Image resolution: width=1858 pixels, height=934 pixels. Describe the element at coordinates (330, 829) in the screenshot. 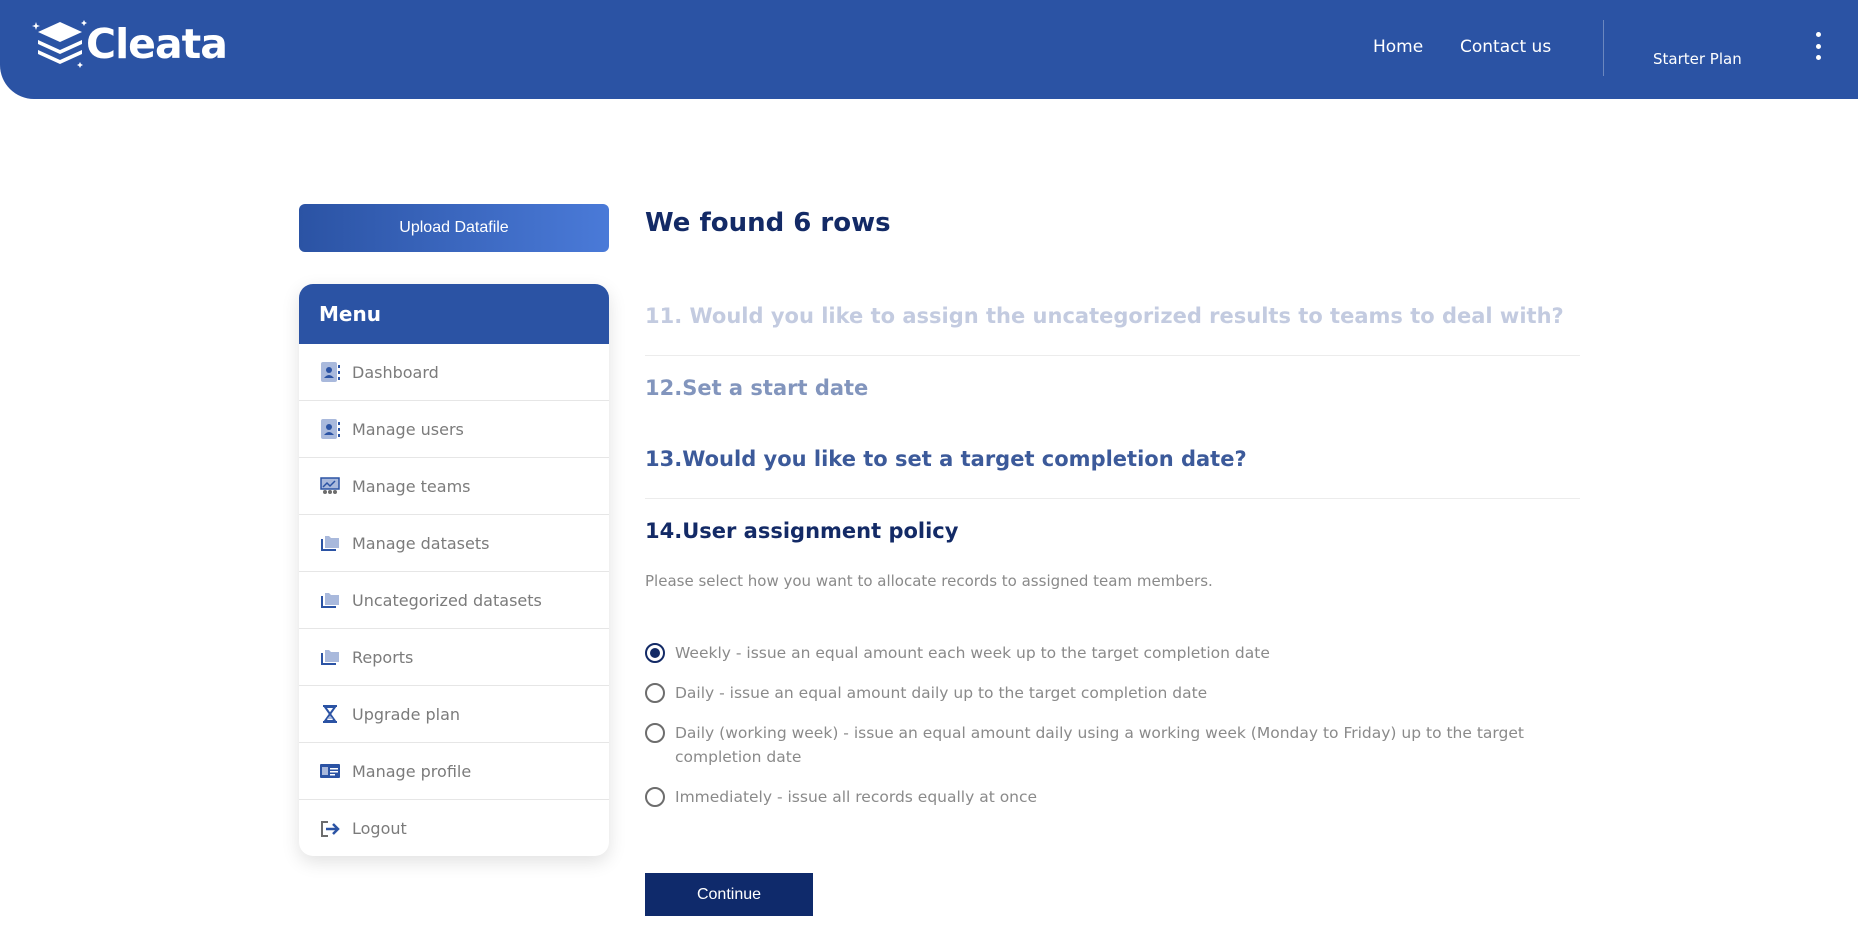

I see `logout-icon` at that location.